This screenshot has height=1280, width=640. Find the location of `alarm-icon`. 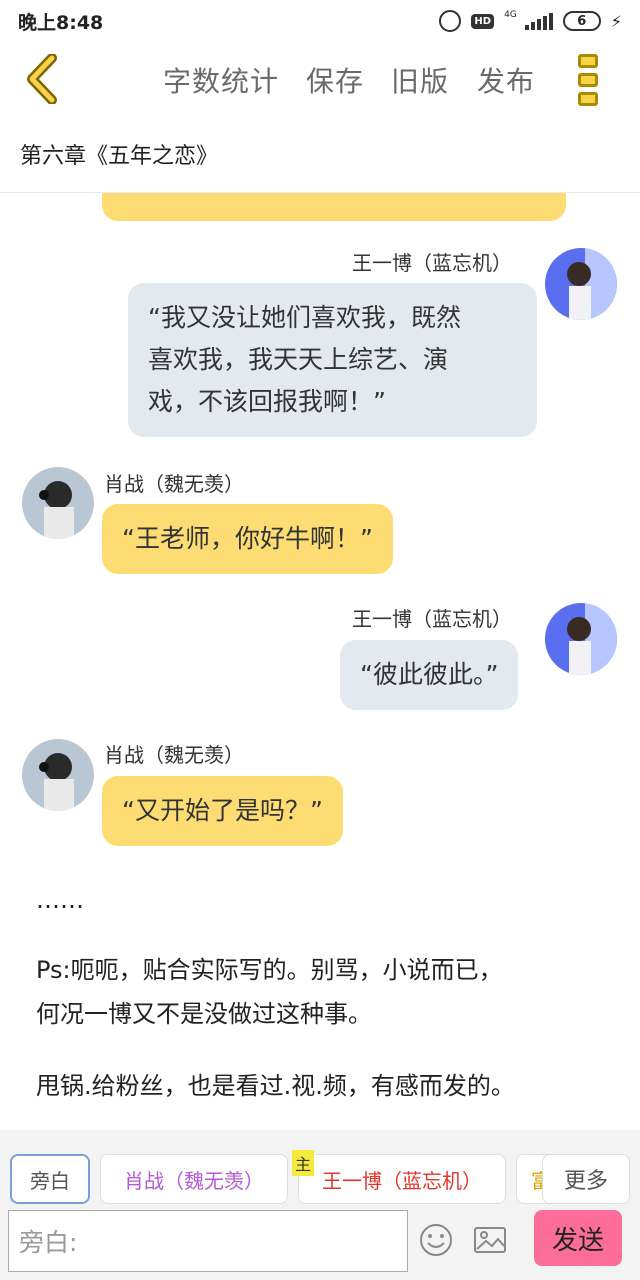

alarm-icon is located at coordinates (450, 21).